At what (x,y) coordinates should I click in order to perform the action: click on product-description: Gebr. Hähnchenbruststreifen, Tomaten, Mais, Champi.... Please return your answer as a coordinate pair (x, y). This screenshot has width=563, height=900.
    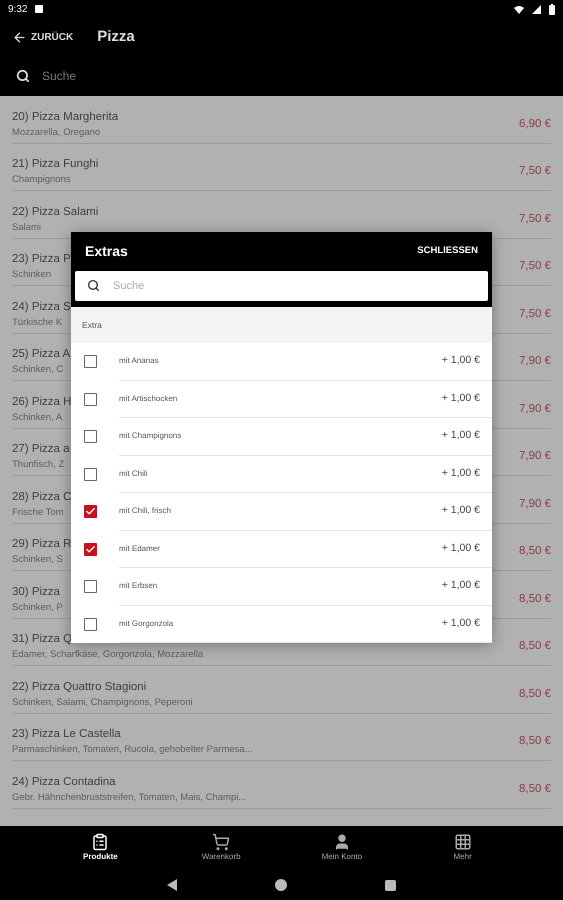
    Looking at the image, I should click on (129, 797).